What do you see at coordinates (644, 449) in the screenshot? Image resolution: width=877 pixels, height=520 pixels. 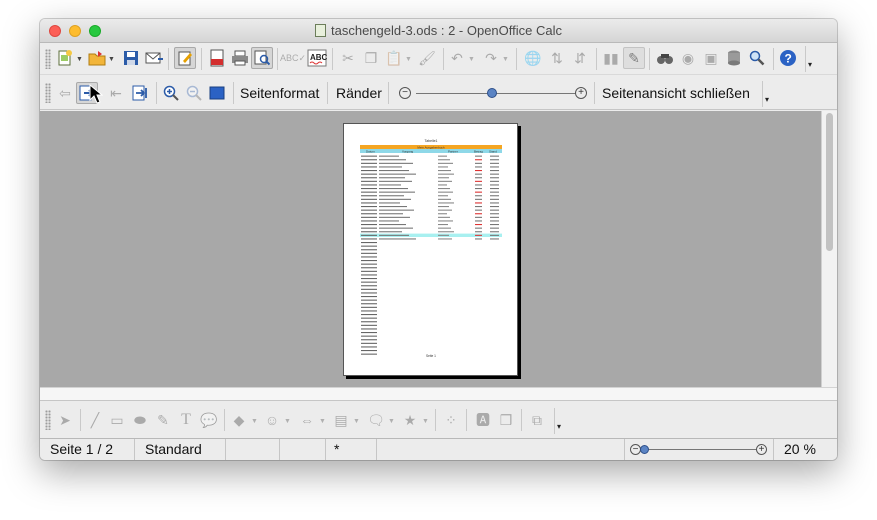 I see `status-zoom-thumb` at bounding box center [644, 449].